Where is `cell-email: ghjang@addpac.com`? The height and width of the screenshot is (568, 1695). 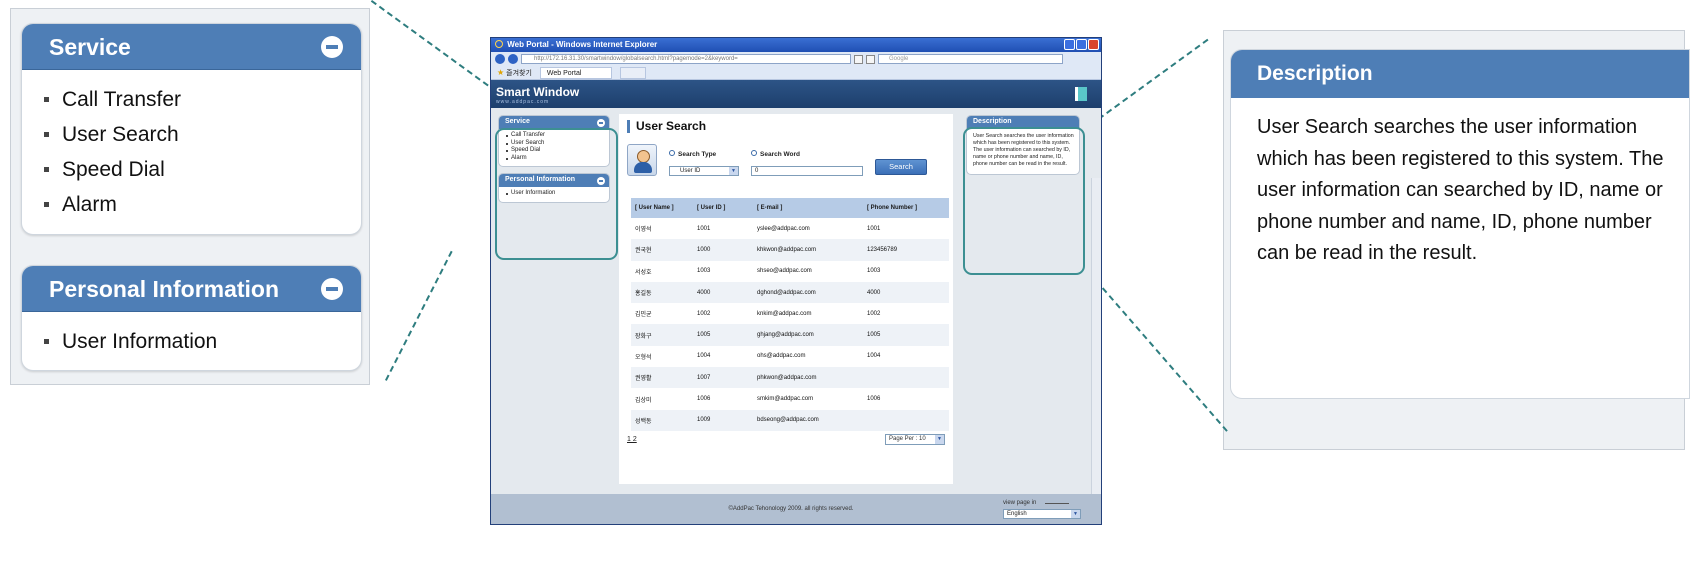
cell-email: ghjang@addpac.com is located at coordinates (808, 335).